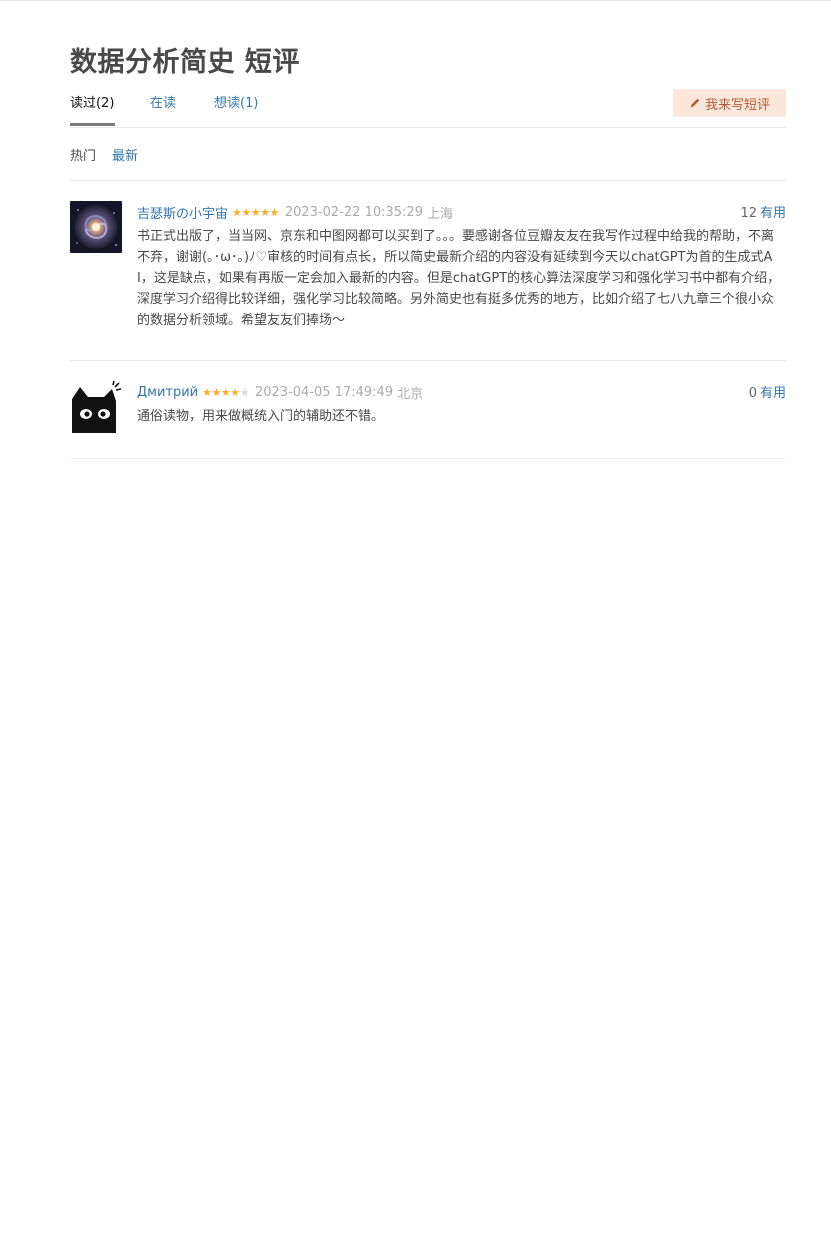  Describe the element at coordinates (261, 416) in the screenshot. I see `comment-text: 通俗读物，用来做概统入门的辅助还不错。` at that location.